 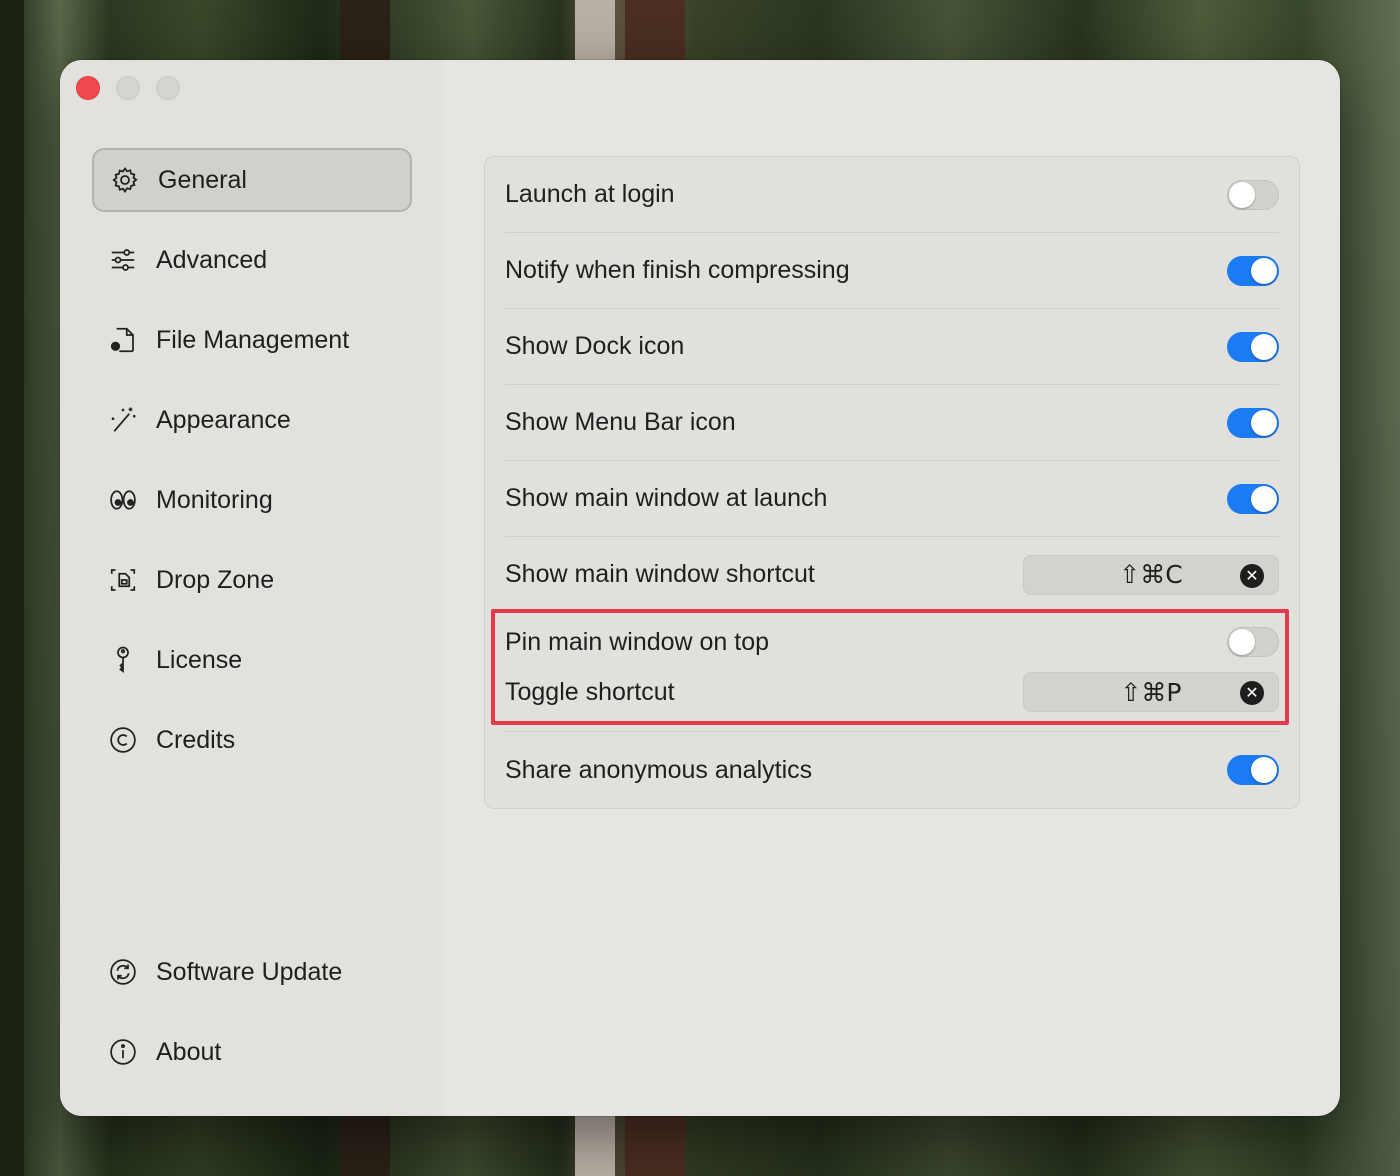 I want to click on setting-label: Toggle shortcut, so click(x=590, y=691).